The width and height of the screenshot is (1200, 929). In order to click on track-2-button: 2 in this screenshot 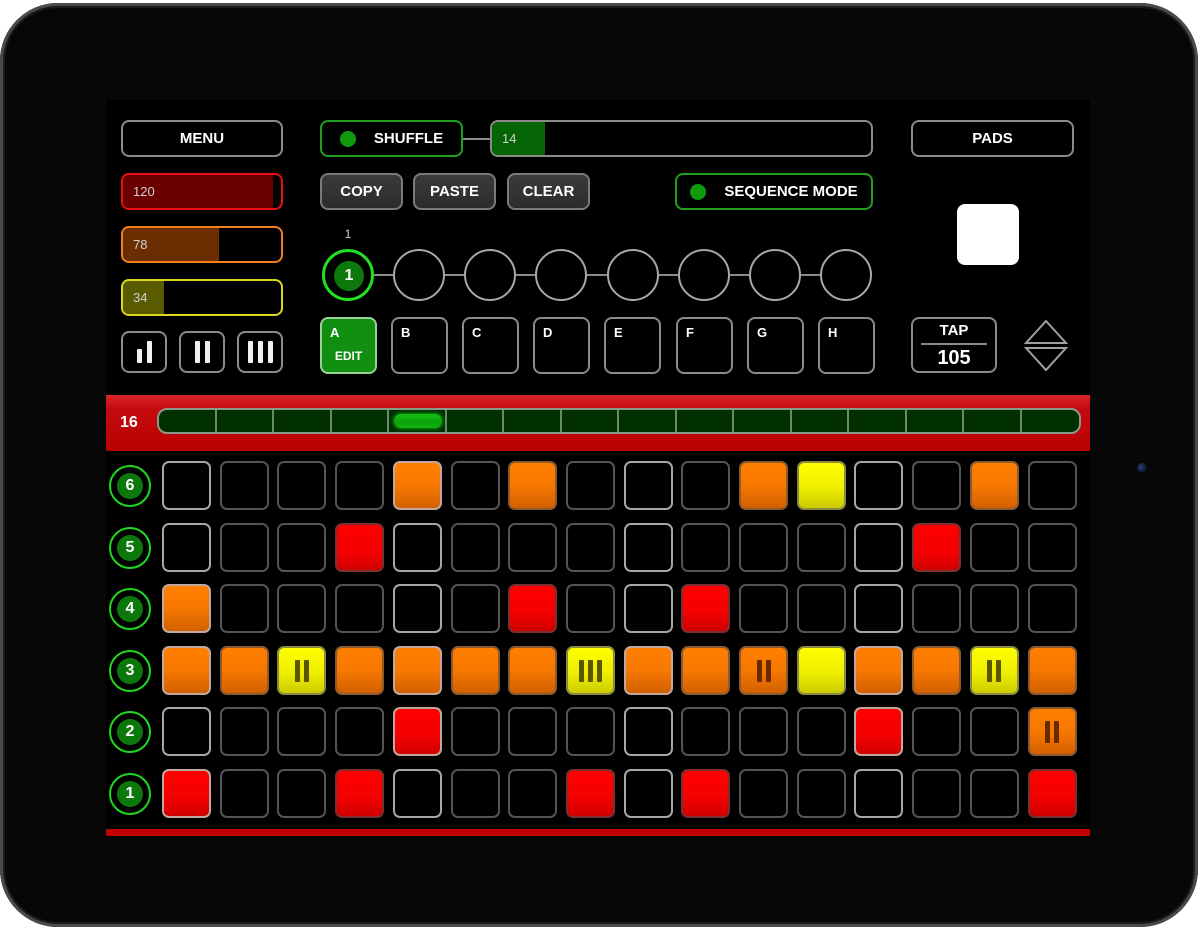, I will do `click(130, 732)`.